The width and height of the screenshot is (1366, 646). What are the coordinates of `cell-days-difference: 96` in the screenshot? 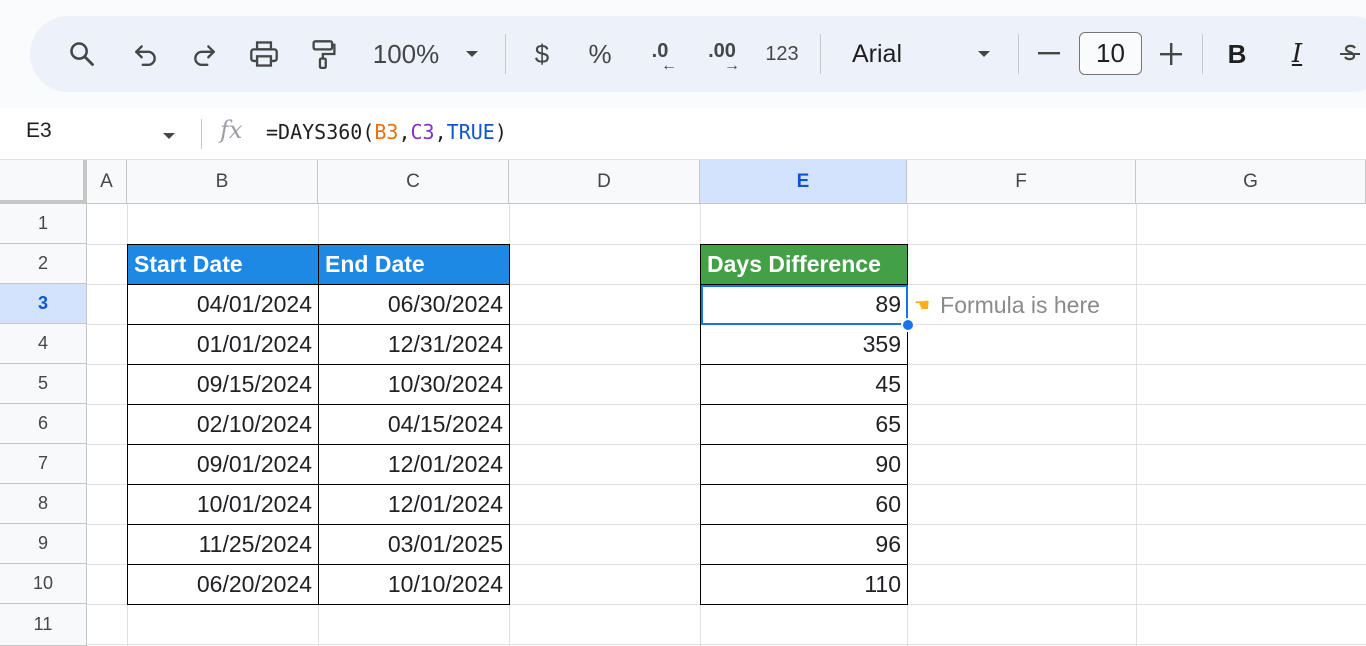 It's located at (804, 544).